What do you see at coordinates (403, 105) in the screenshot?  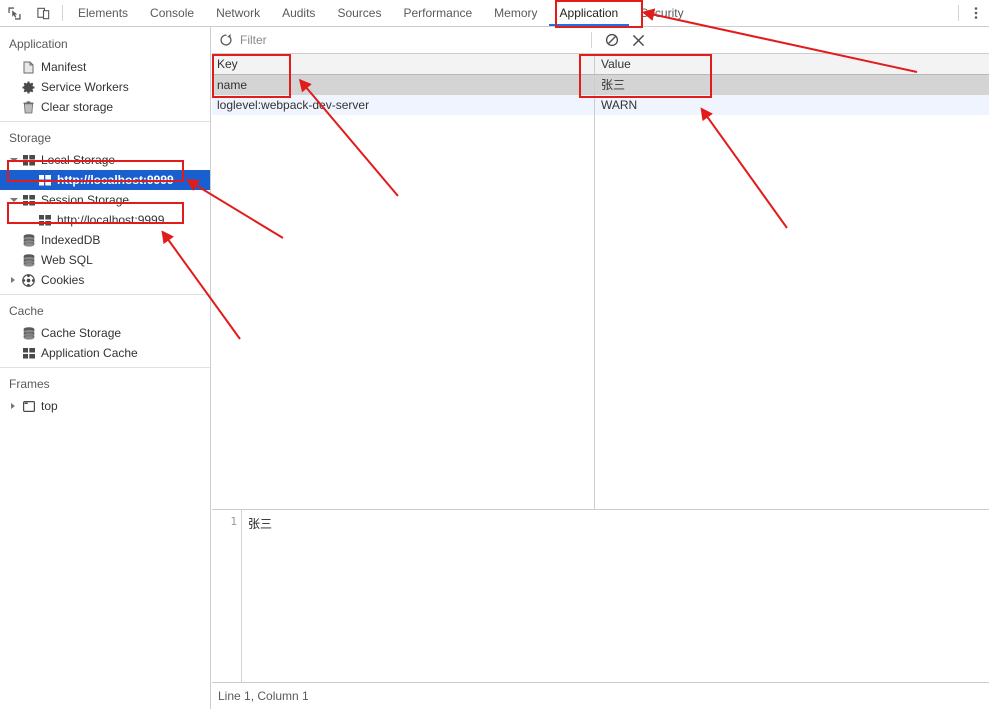 I see `cell-key: loglevel:webpack-dev-server` at bounding box center [403, 105].